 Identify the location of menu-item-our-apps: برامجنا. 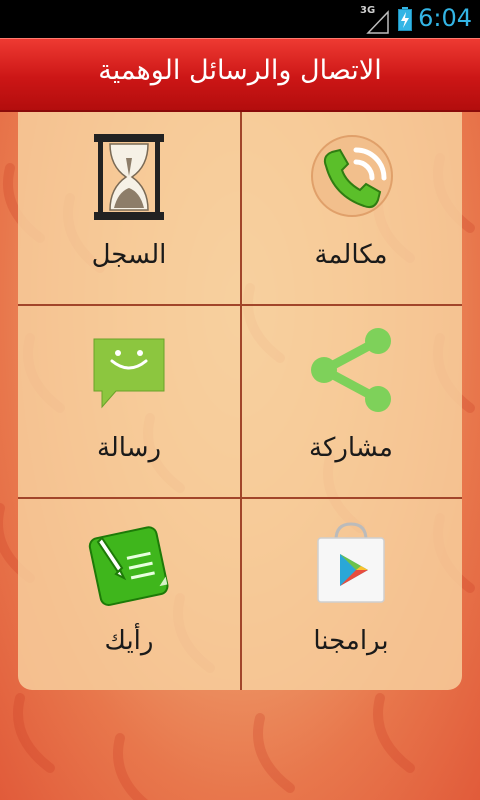
(351, 594).